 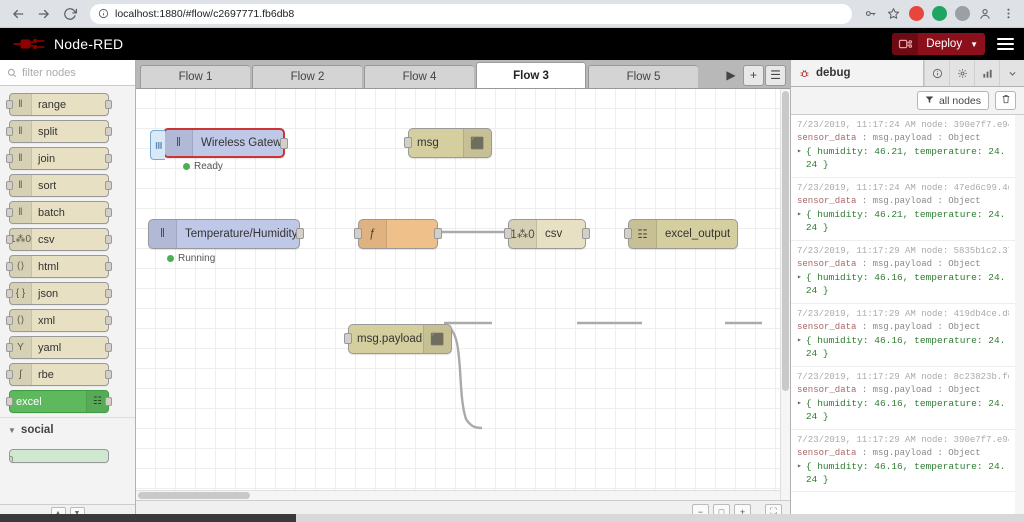 I want to click on clear-debug-button, so click(x=1005, y=100).